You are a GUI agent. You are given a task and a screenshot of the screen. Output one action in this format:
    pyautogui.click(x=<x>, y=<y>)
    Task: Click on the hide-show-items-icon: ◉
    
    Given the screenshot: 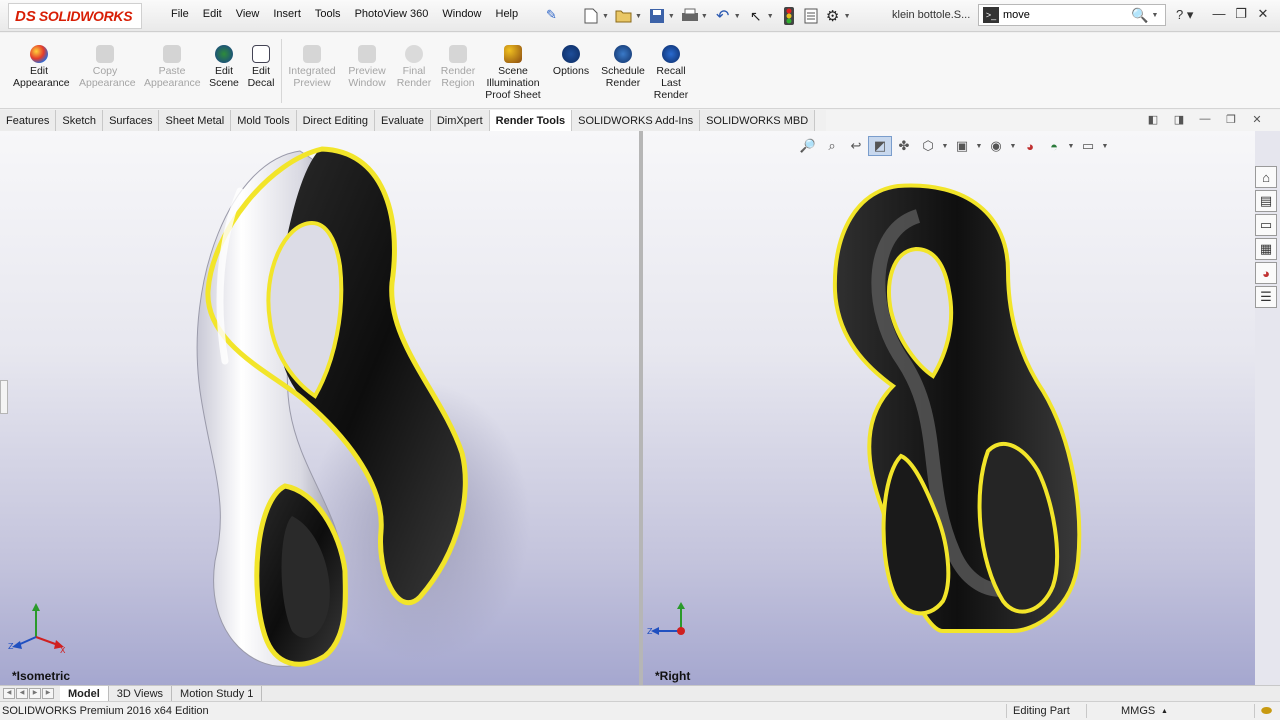 What is the action you would take?
    pyautogui.click(x=996, y=146)
    